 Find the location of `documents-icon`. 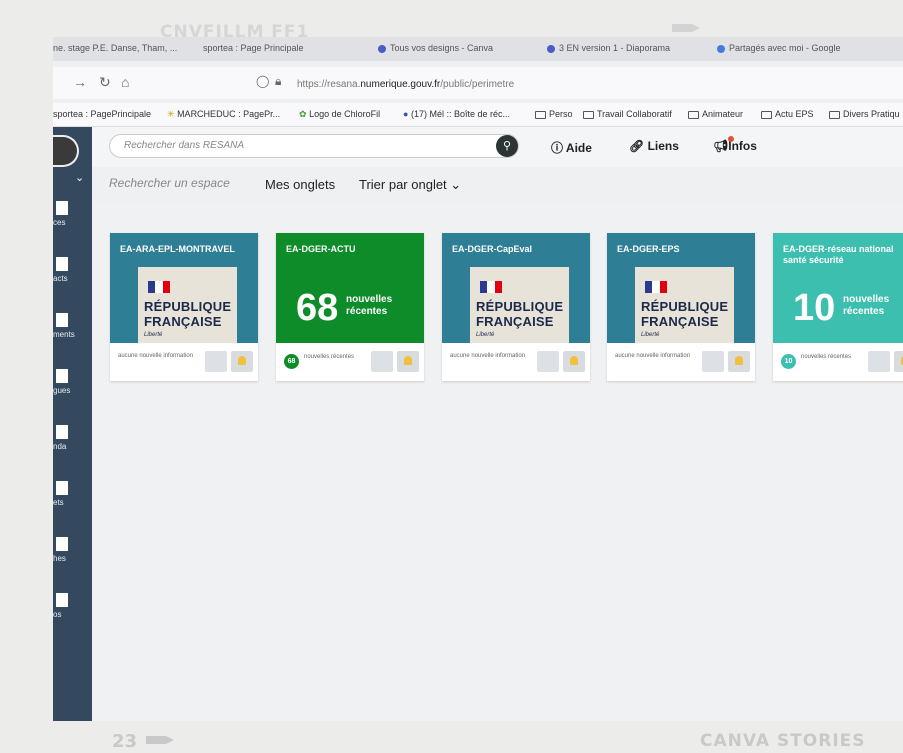

documents-icon is located at coordinates (62, 320).